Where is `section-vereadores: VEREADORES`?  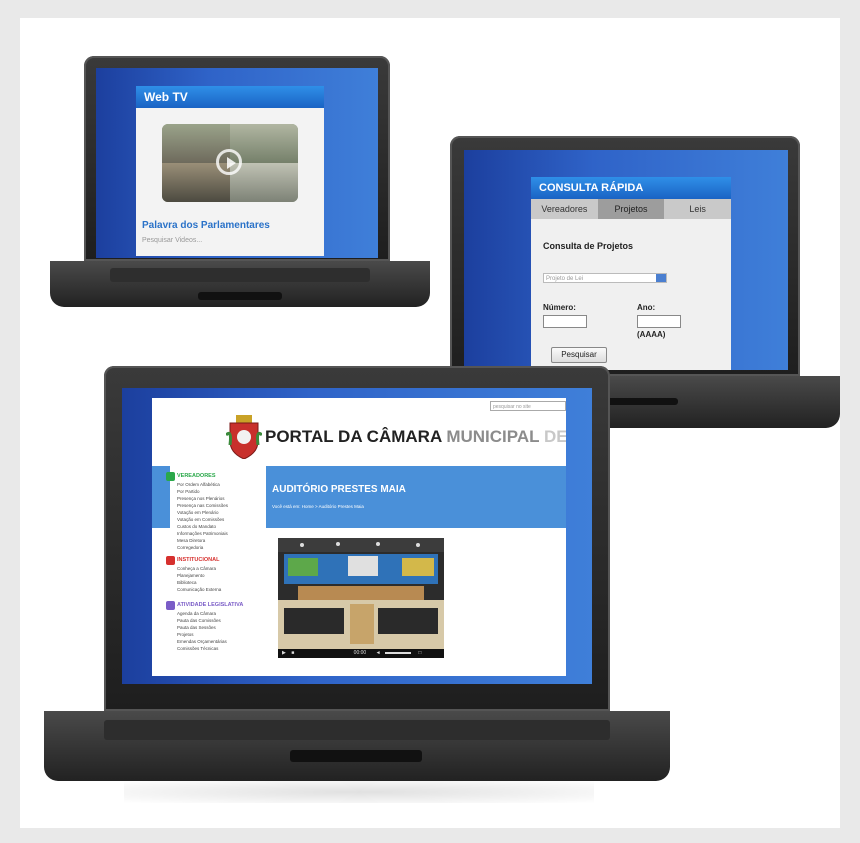
section-vereadores: VEREADORES is located at coordinates (196, 476).